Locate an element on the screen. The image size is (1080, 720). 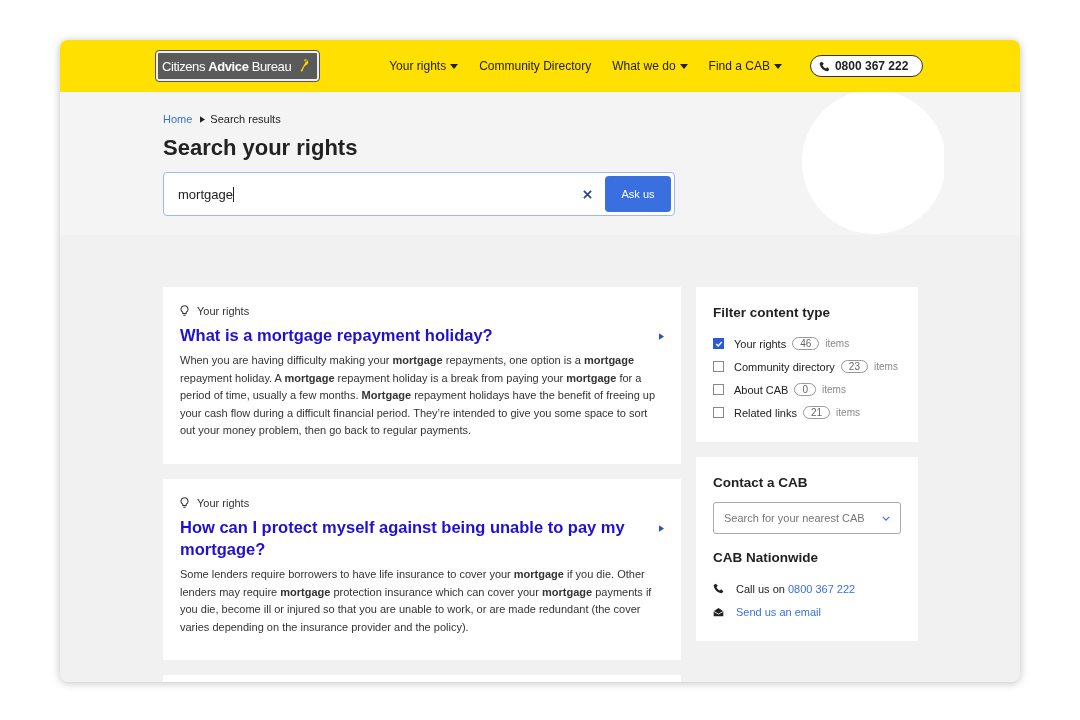
result-snippet: When you are having difficulty making your mortgage repayments, one option is a mortgage repayment holiday. A mortgage repayment holiday is a break from paying your mortgage for a period of time, usually a few months. Mortgage repayment holidays have the benefit of freeing up your cash flow during a difficult financial period. They’re intended to give you some space to sort out your money problem, then go back to regular payments. is located at coordinates (418, 396).